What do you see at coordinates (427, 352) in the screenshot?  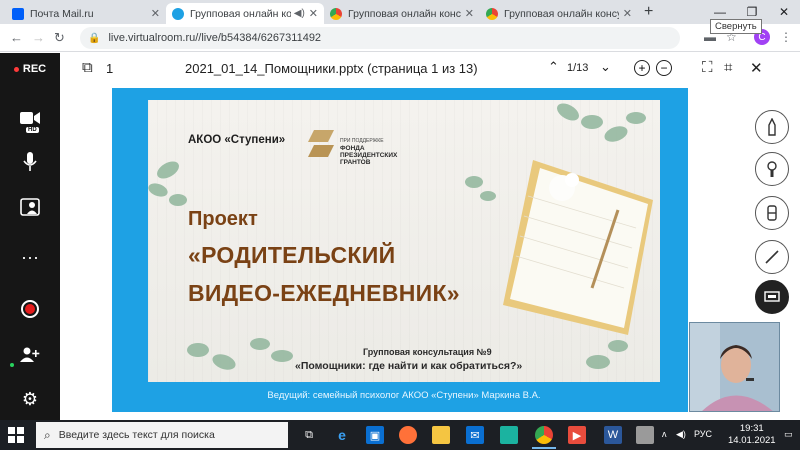 I see `consultation-number: Групповая консультация №9` at bounding box center [427, 352].